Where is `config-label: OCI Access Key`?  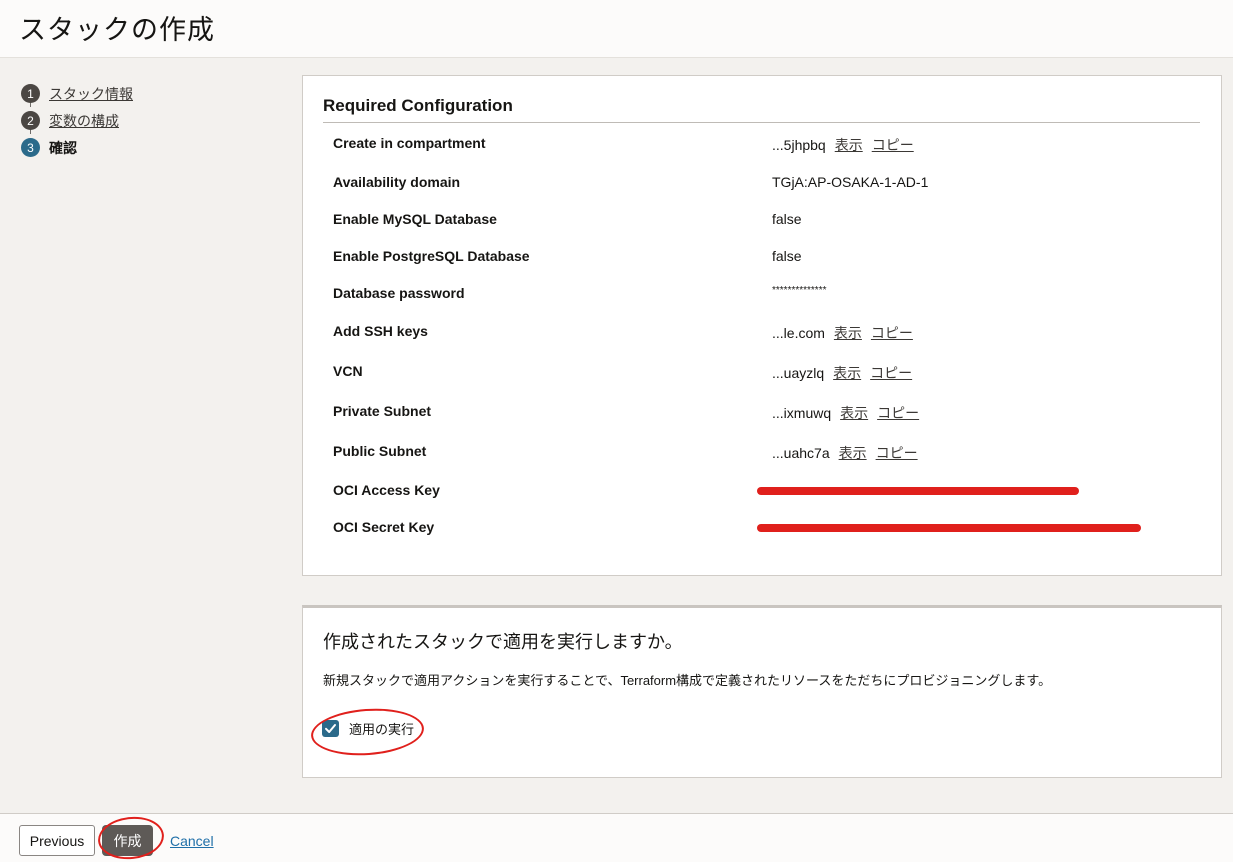 config-label: OCI Access Key is located at coordinates (386, 490).